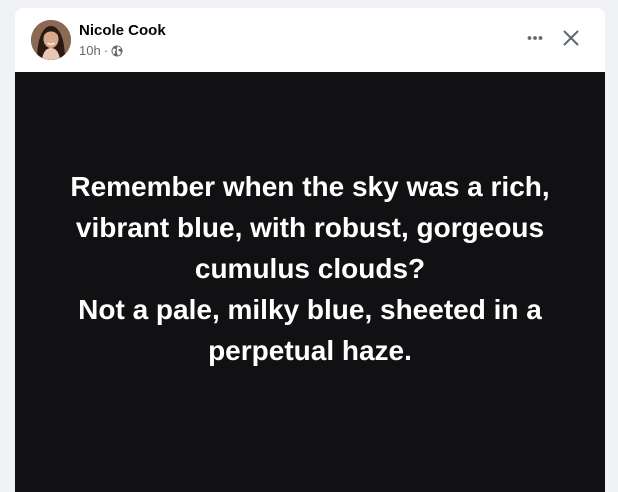 This screenshot has height=492, width=618. I want to click on post-header: Nicole Cook 10h ·, so click(310, 40).